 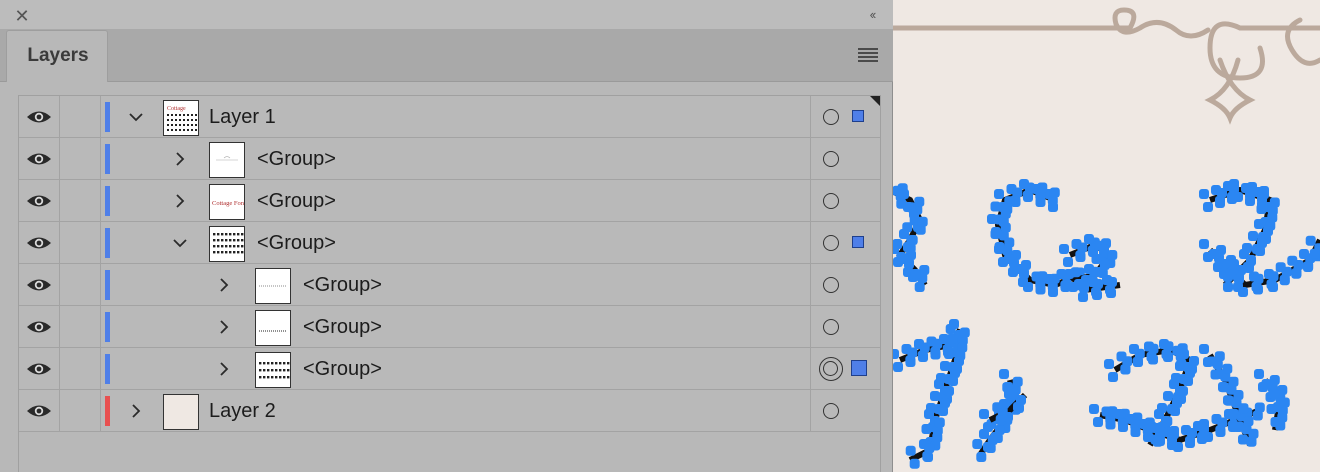 What do you see at coordinates (449, 117) in the screenshot?
I see `layer-row: Cottage Layer 1` at bounding box center [449, 117].